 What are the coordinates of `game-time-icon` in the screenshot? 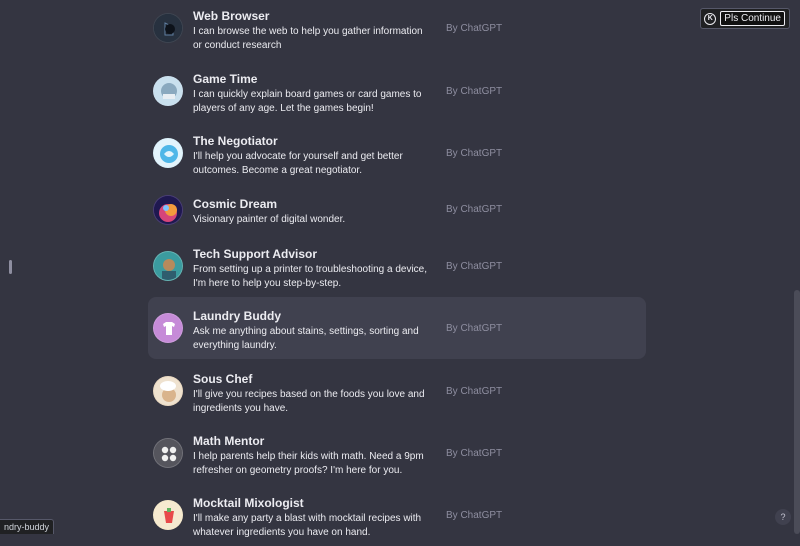 It's located at (168, 91).